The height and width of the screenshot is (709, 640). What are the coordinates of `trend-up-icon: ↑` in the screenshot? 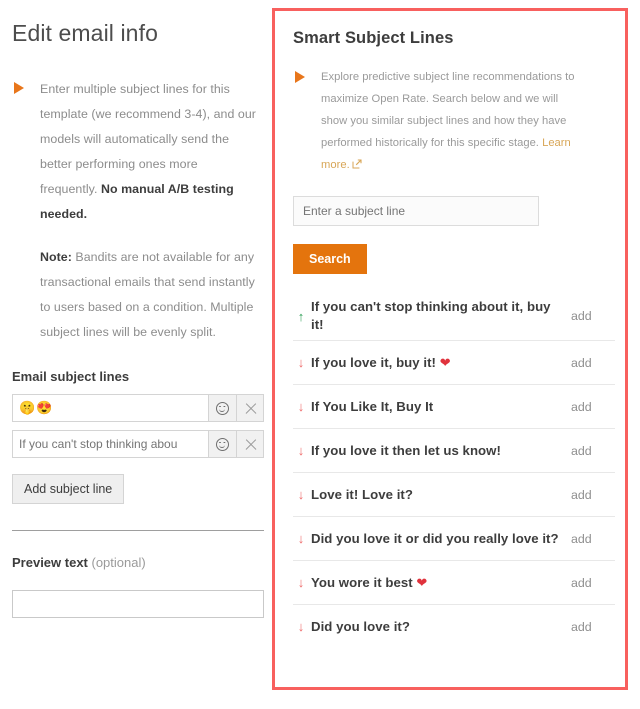 It's located at (301, 316).